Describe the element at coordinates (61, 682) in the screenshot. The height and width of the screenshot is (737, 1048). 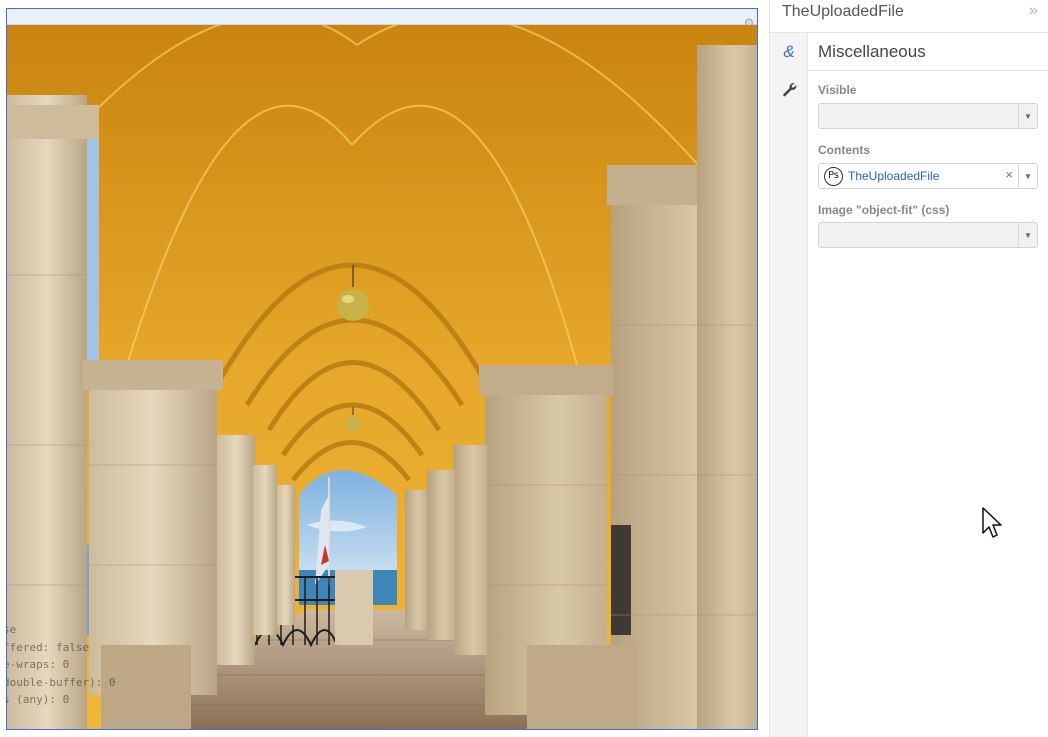
I see `debug-line: double-buffer): 0` at that location.